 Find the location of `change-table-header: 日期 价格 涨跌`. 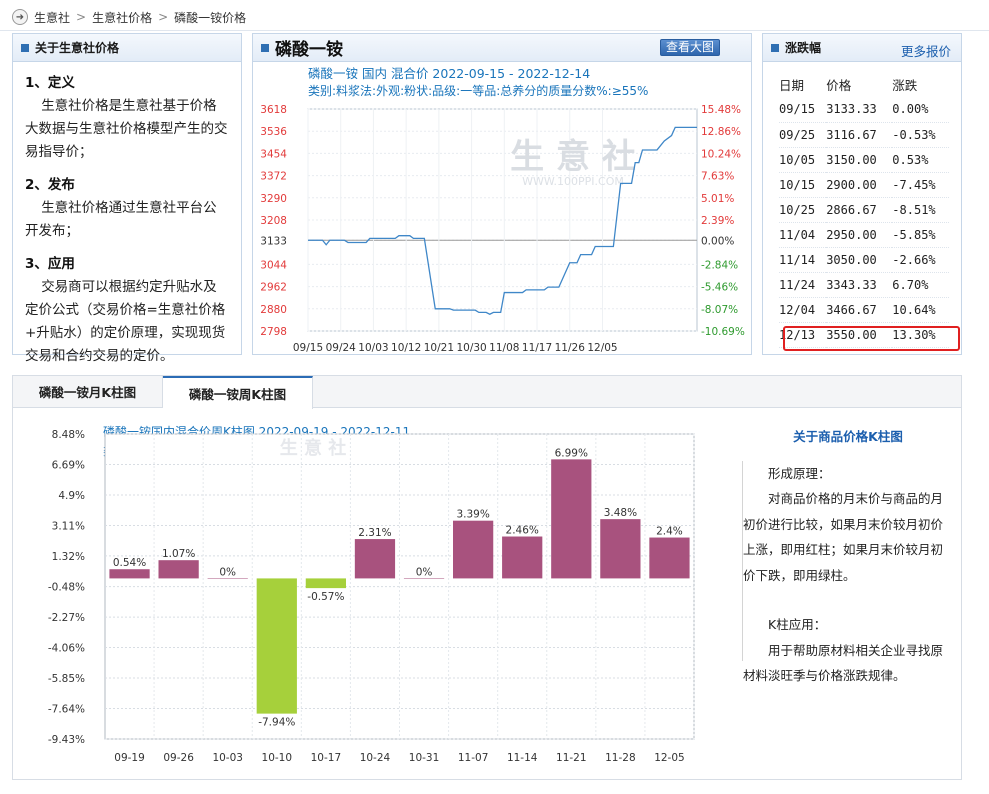

change-table-header: 日期 价格 涨跌 is located at coordinates (864, 84).